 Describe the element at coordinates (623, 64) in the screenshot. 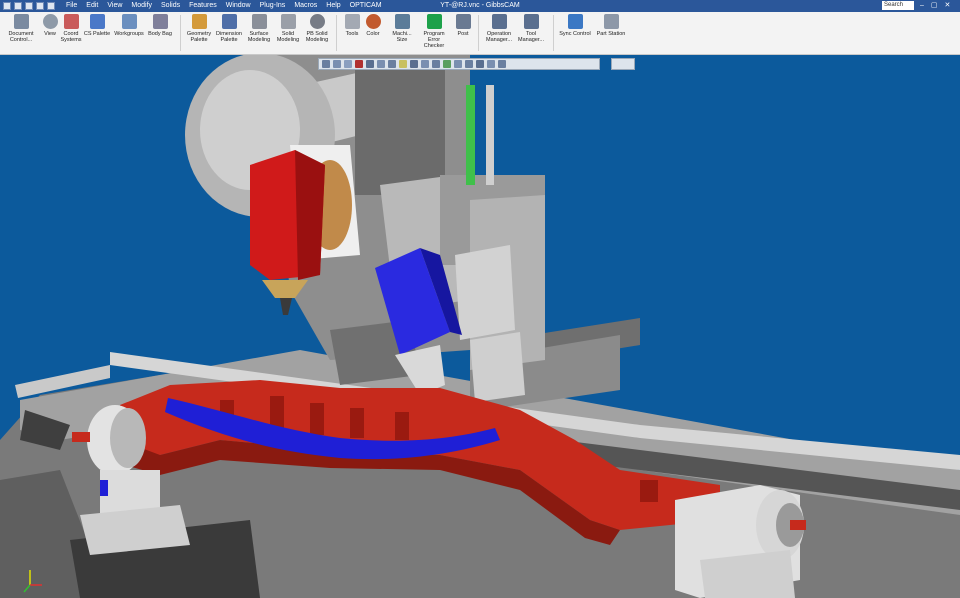

I see `viewport-zoom-control` at that location.